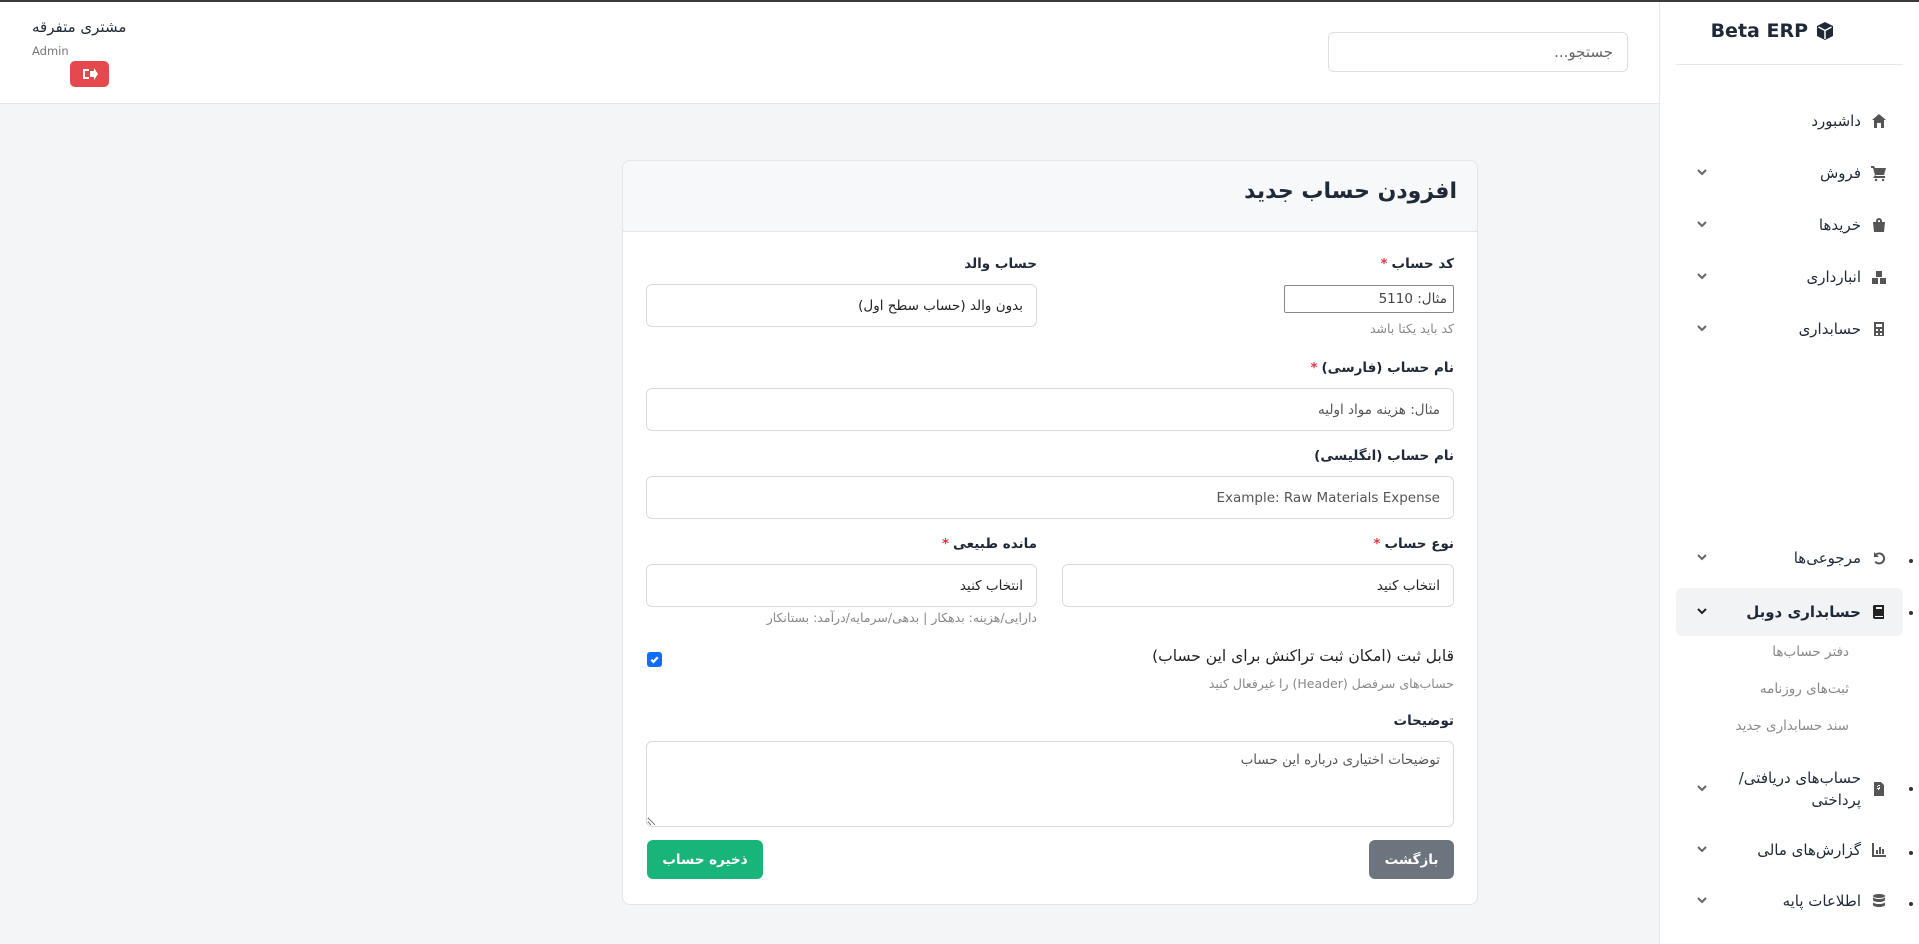 This screenshot has height=944, width=1919. Describe the element at coordinates (1408, 585) in the screenshot. I see `account-type-value: انتخاب کنید` at that location.